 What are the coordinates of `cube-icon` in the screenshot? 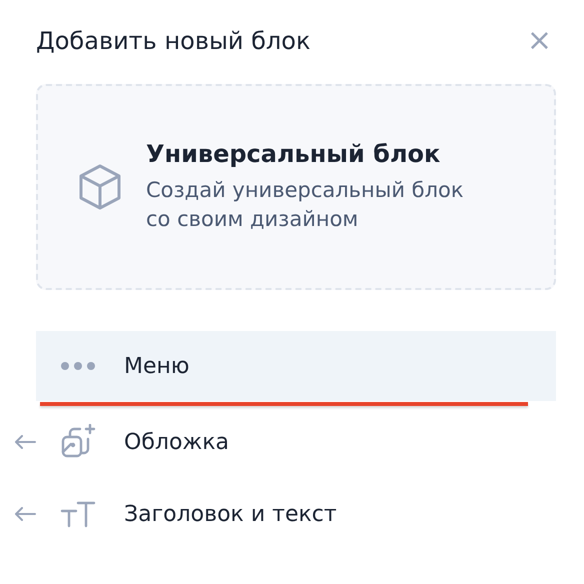 It's located at (100, 187).